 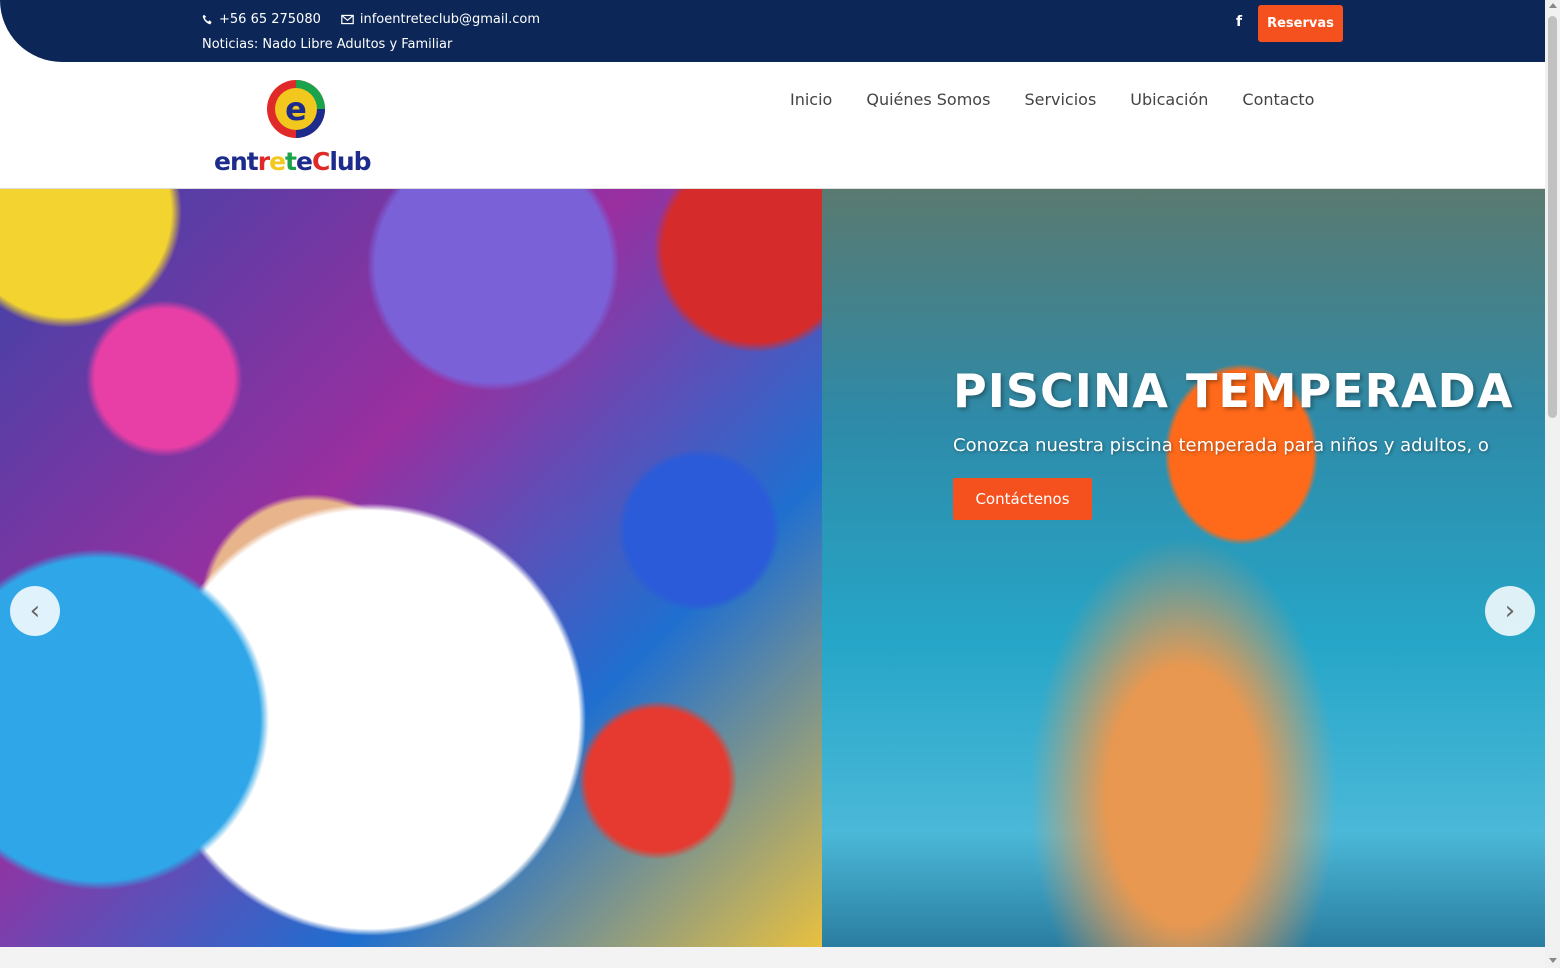 I want to click on logo-word-part: ent, so click(x=236, y=161).